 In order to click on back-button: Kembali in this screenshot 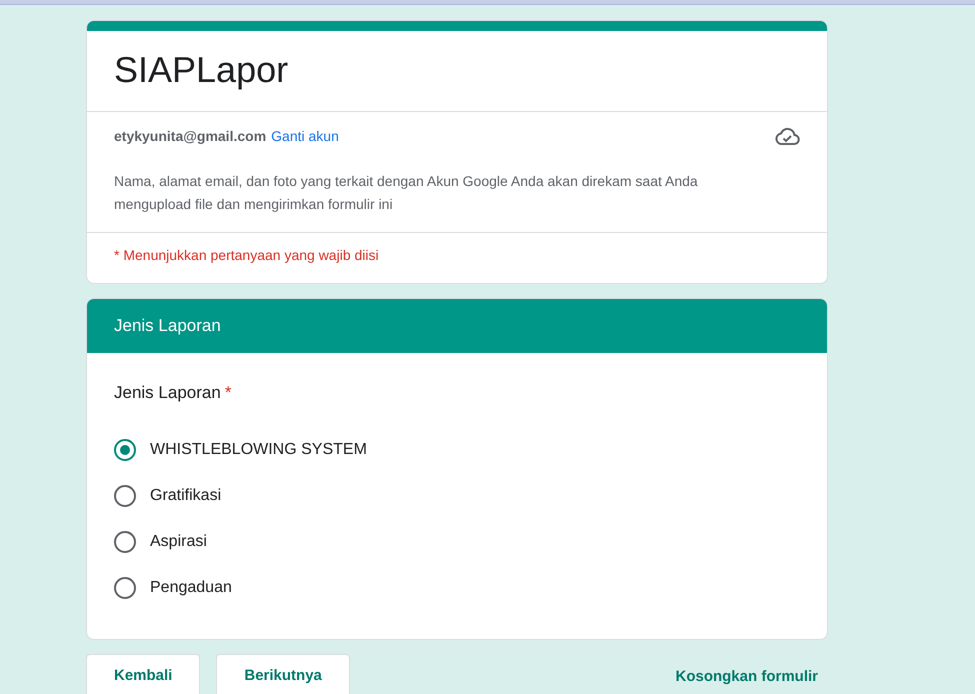, I will do `click(143, 674)`.